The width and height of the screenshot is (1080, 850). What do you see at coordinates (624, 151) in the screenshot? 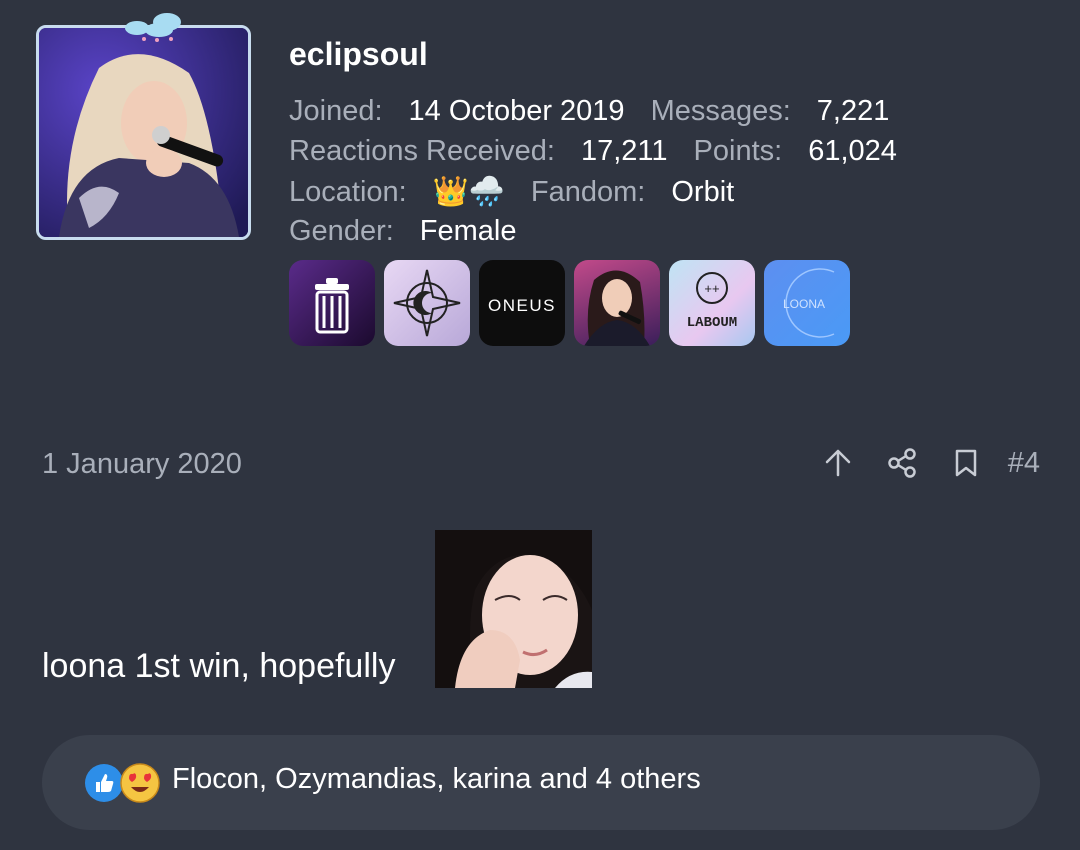
I see `reactions-value: 17,211` at bounding box center [624, 151].